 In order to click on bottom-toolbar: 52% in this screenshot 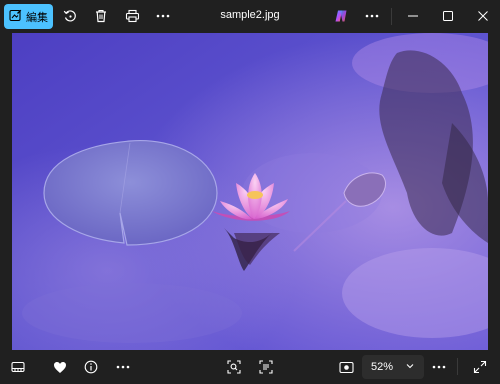, I will do `click(250, 367)`.